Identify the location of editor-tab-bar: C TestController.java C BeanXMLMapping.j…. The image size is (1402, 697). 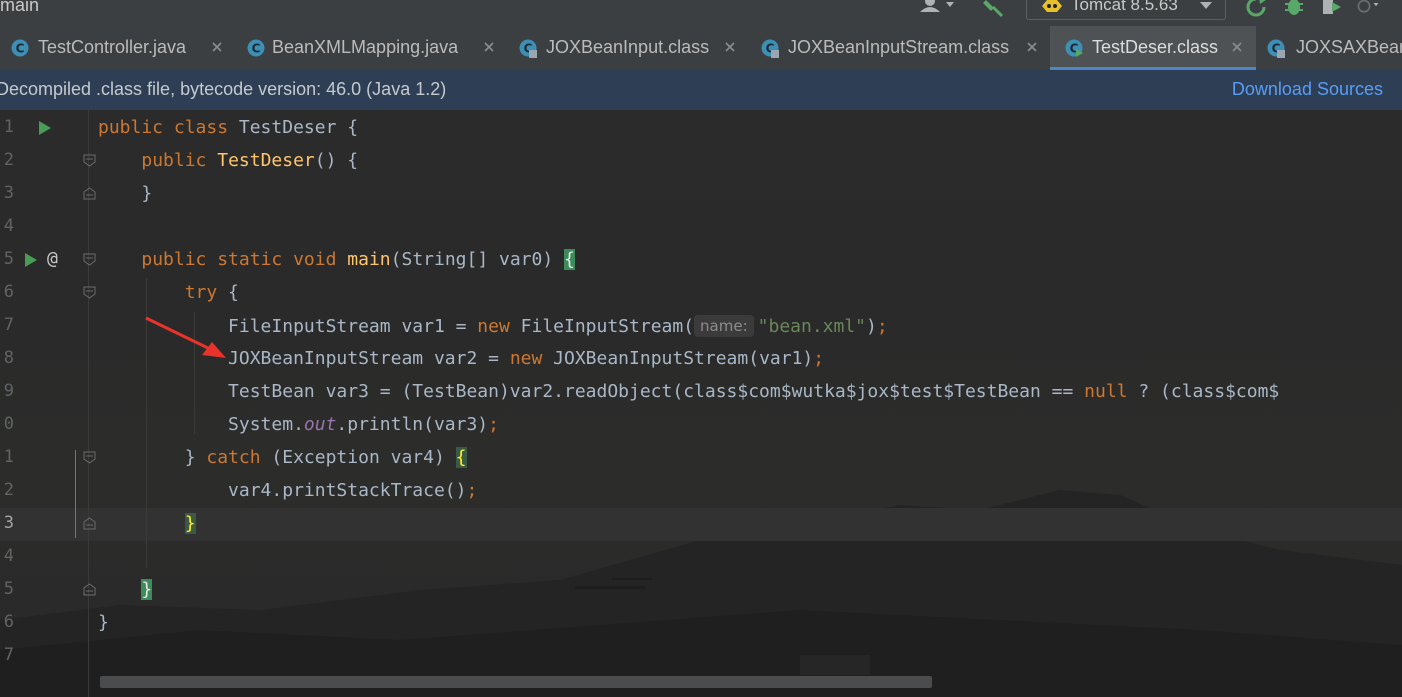
(701, 48).